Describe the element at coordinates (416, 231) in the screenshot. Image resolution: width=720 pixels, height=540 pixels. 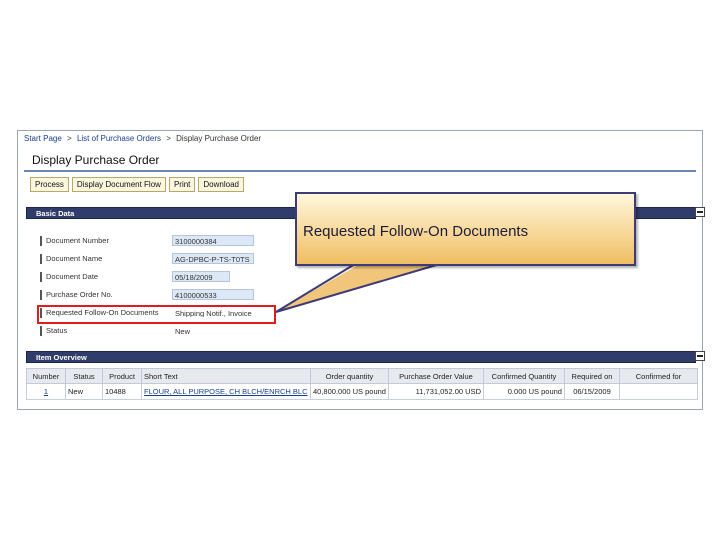
I see `callout-text: Requested Follow-On Documents` at that location.